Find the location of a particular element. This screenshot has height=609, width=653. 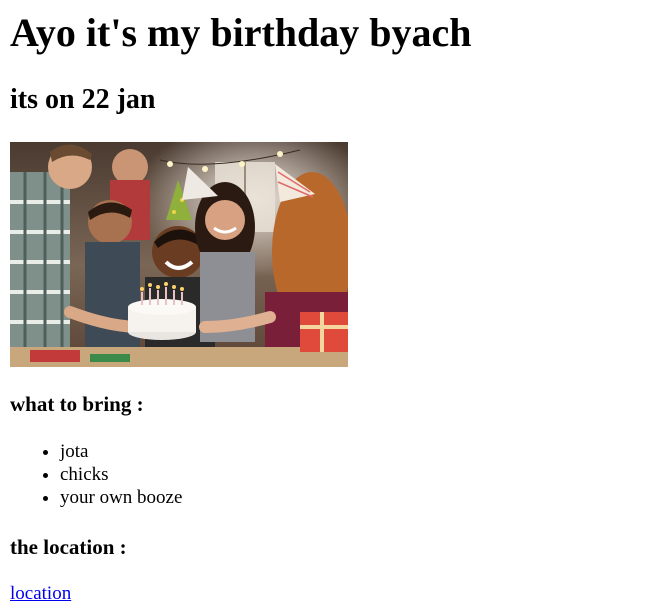

location-link: location is located at coordinates (40, 594).